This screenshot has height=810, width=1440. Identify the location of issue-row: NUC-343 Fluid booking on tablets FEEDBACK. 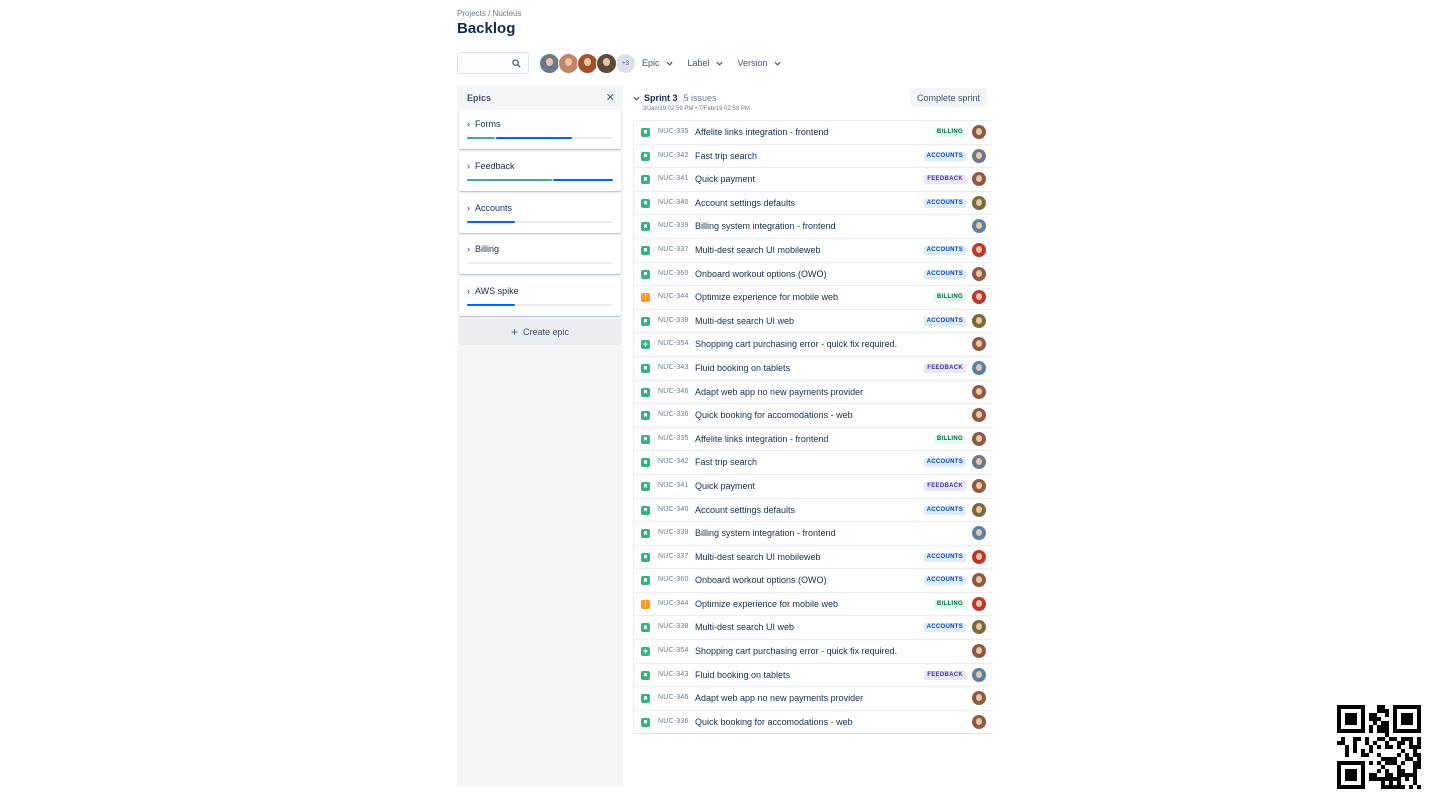
(812, 367).